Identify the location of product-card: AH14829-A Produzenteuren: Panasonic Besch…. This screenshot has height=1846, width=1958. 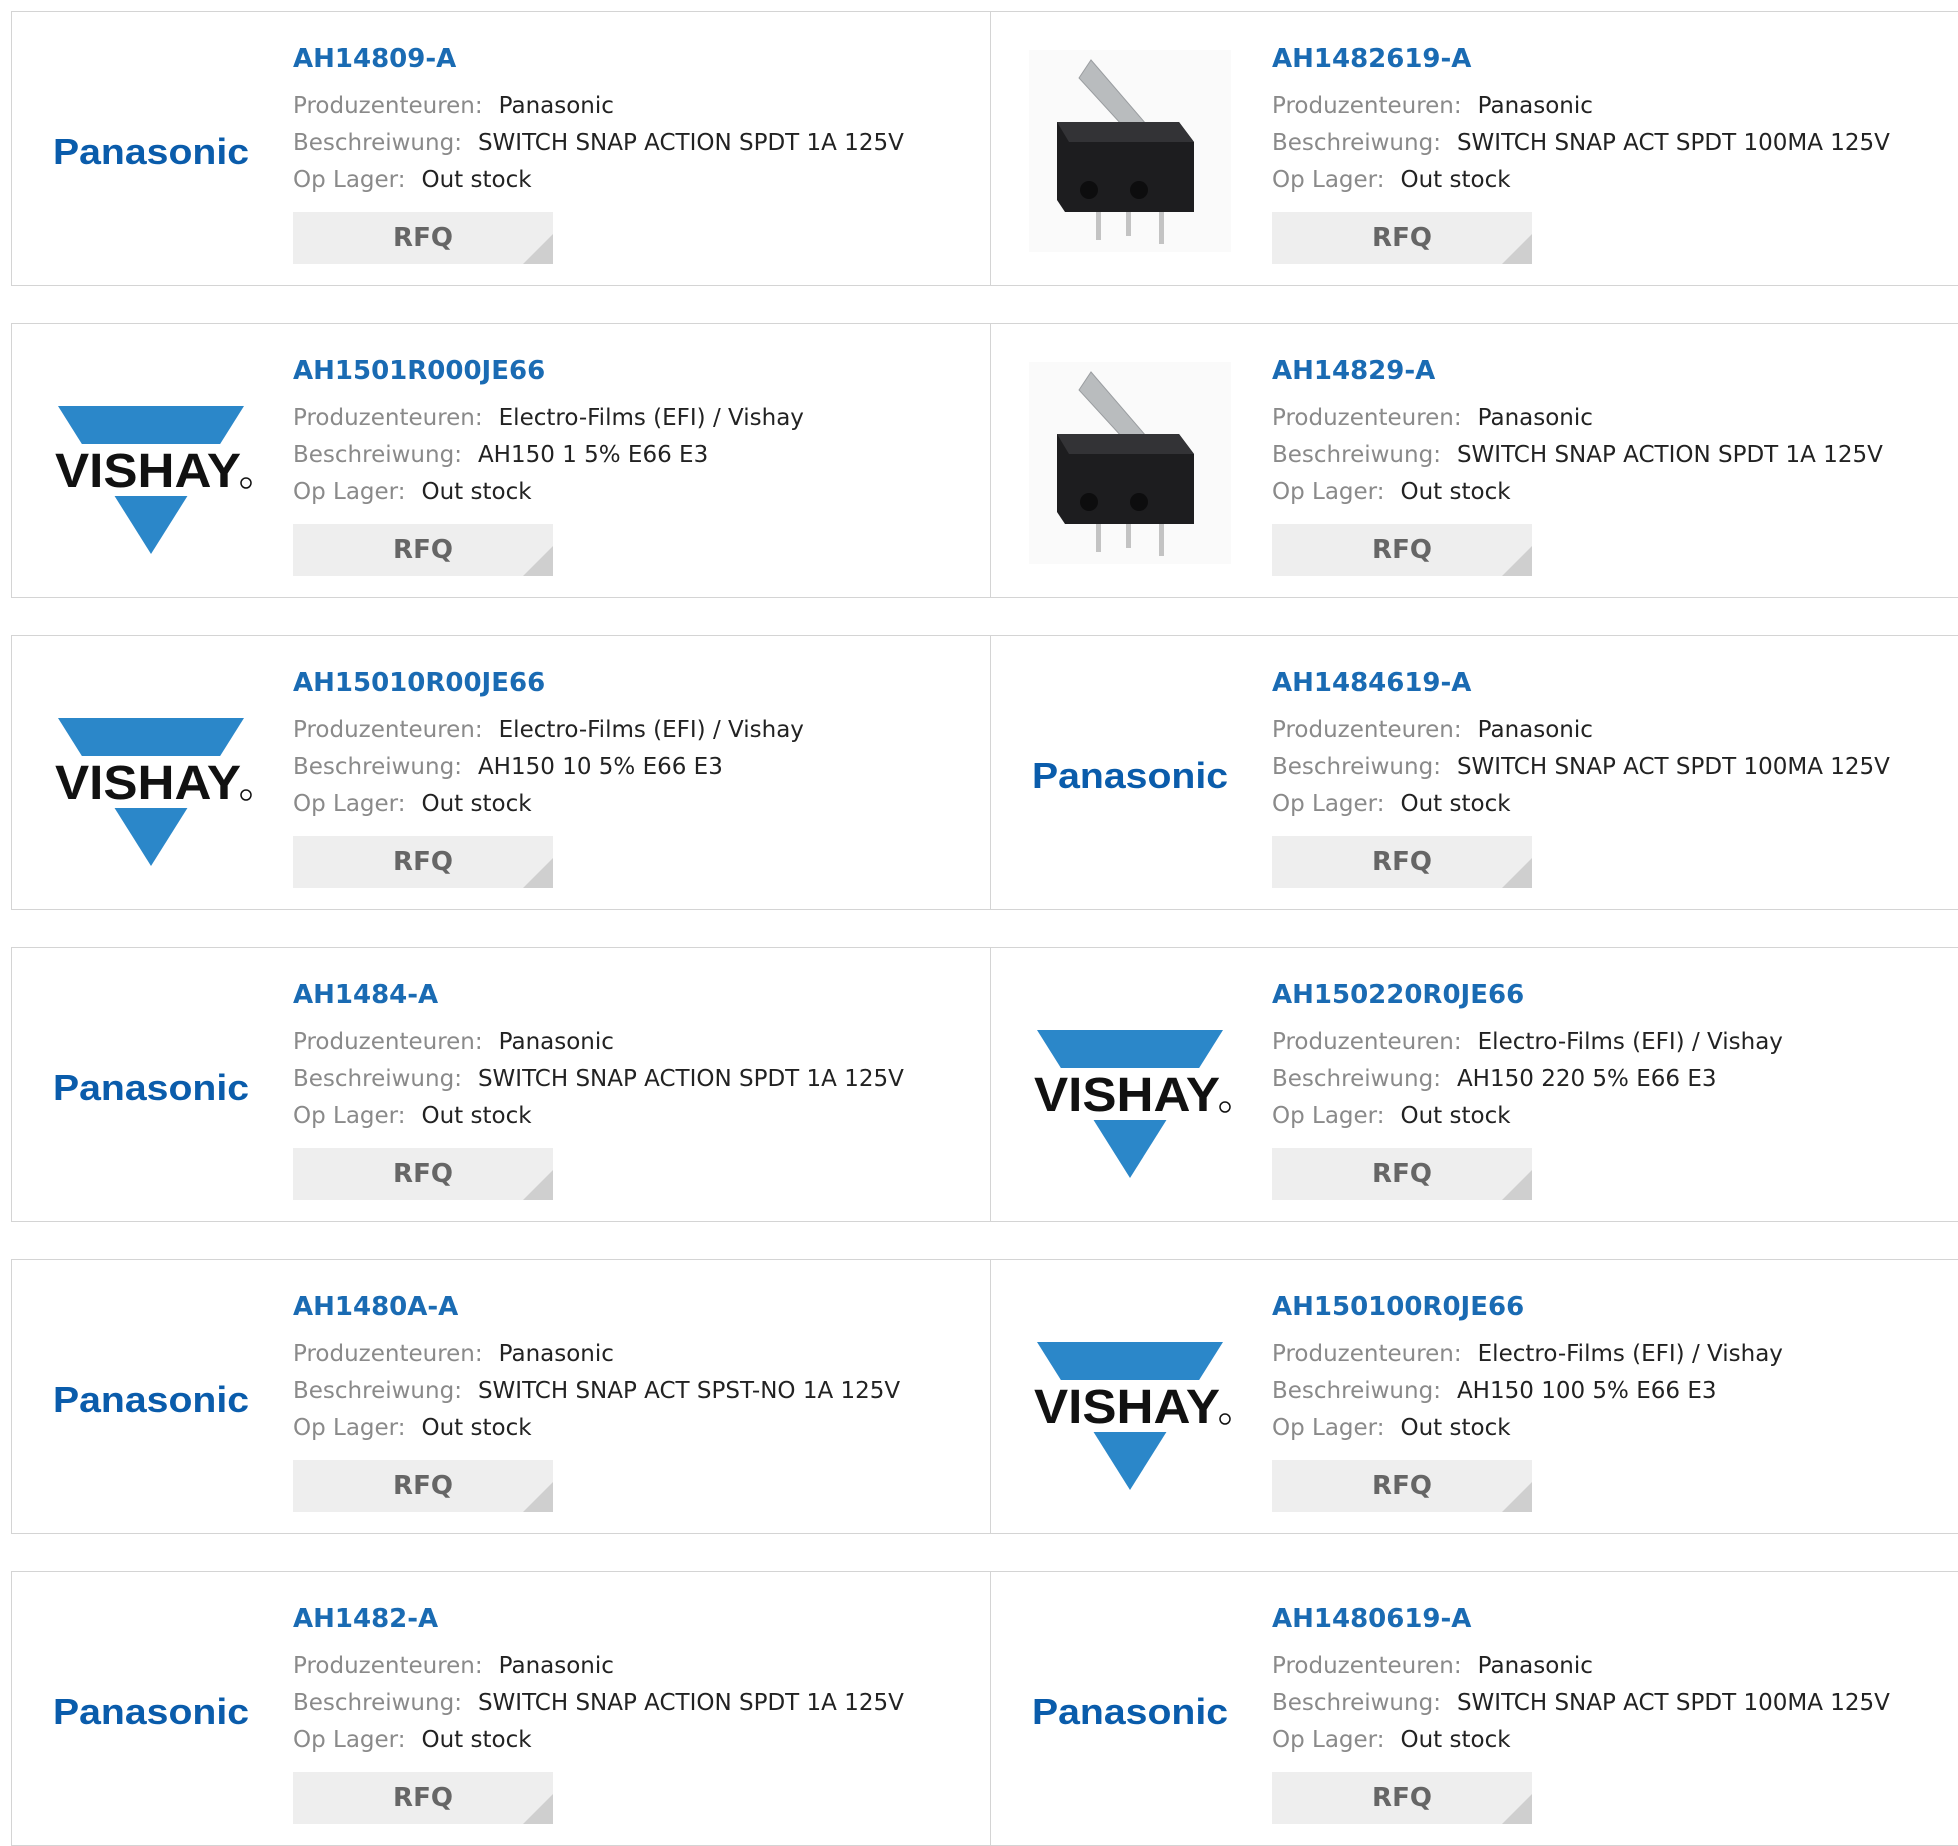
(1474, 460).